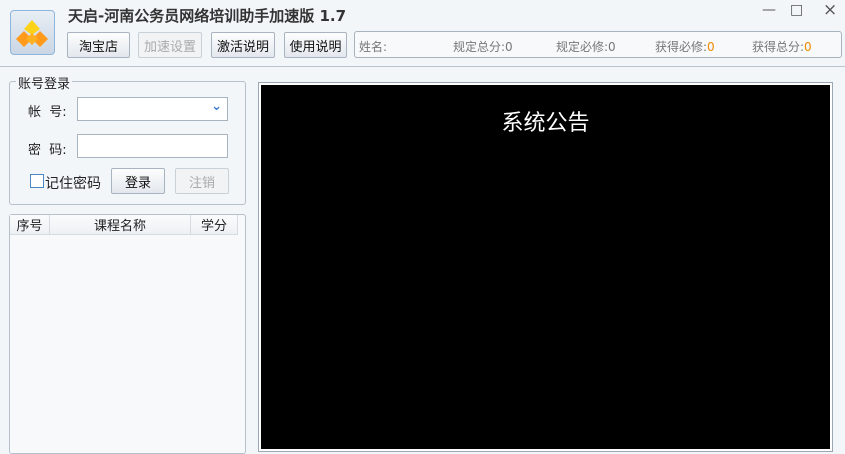 The image size is (845, 454). I want to click on maximize-button: □, so click(796, 10).